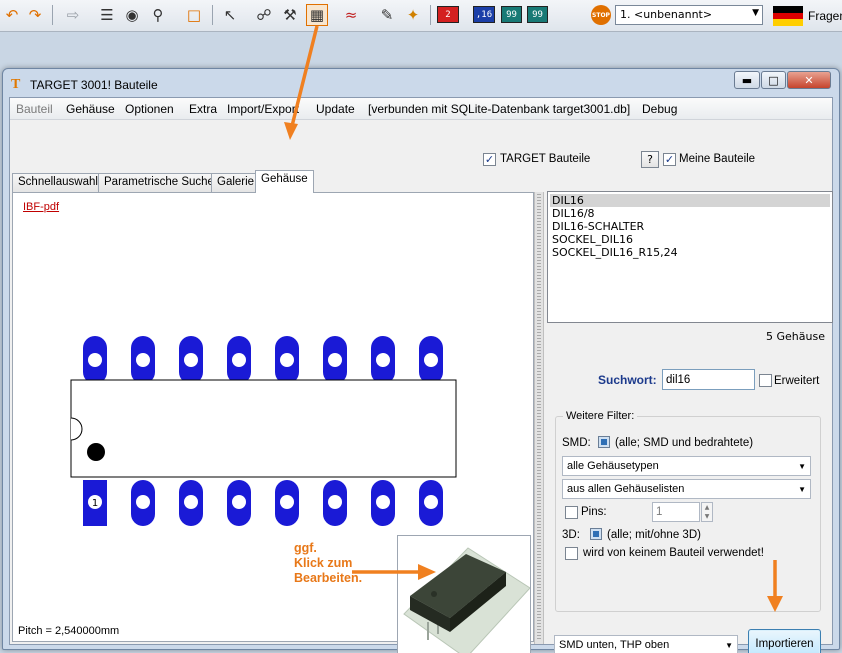 This screenshot has height=653, width=842. Describe the element at coordinates (708, 379) in the screenshot. I see `search-input` at that location.